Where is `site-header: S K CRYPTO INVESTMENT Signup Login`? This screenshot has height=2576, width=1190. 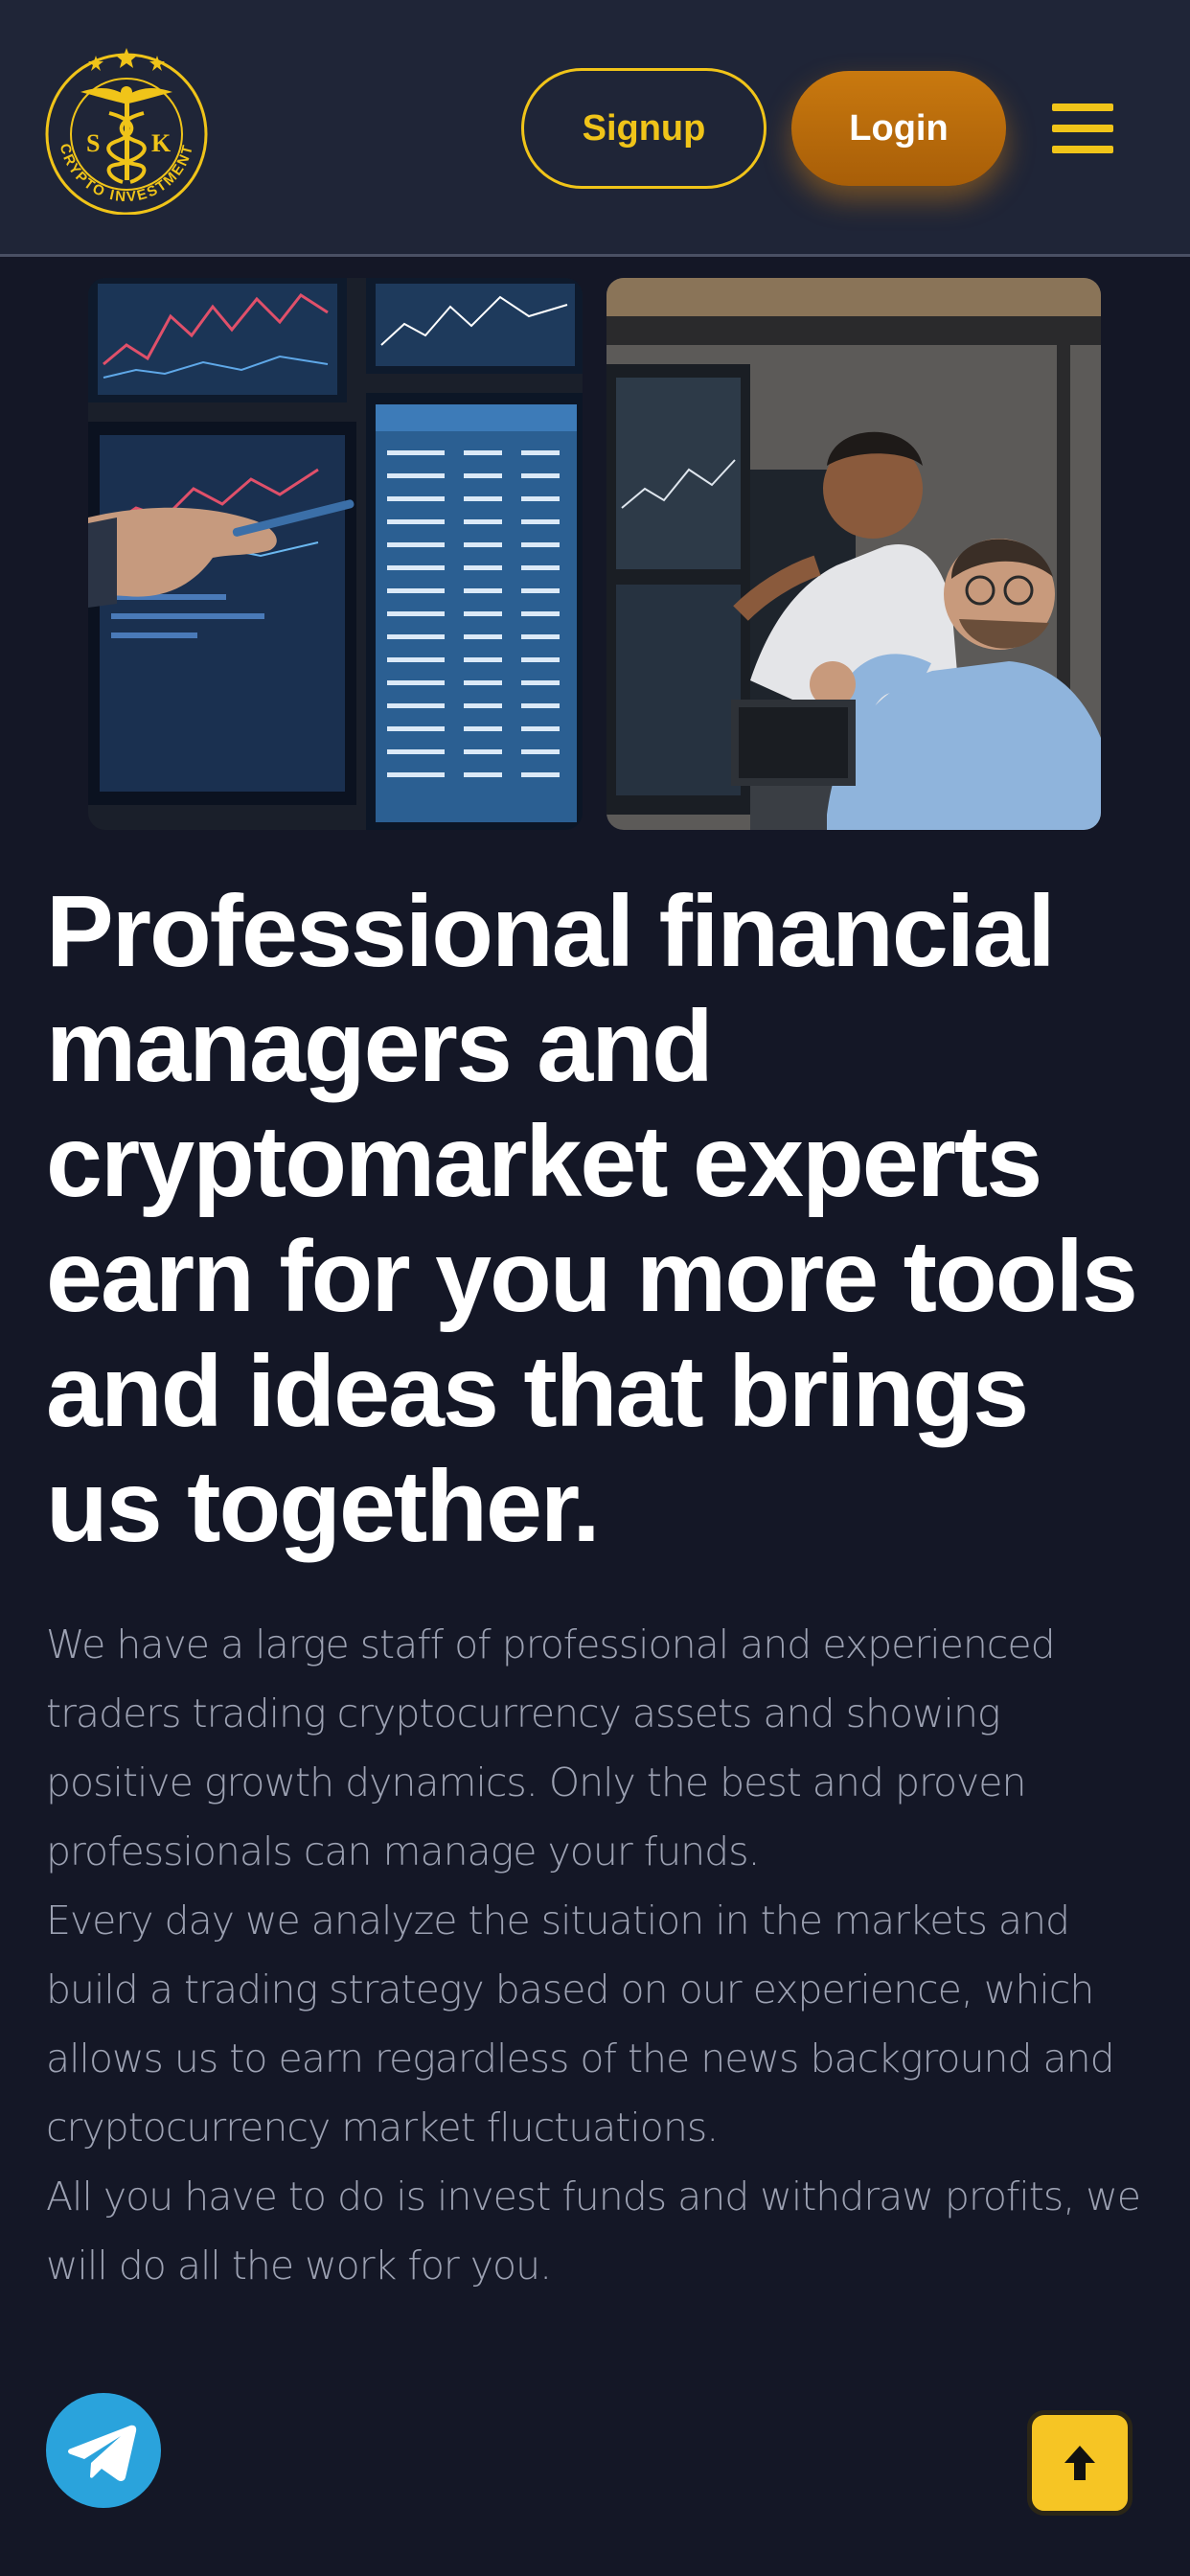
site-header: S K CRYPTO INVESTMENT Signup Login is located at coordinates (595, 128).